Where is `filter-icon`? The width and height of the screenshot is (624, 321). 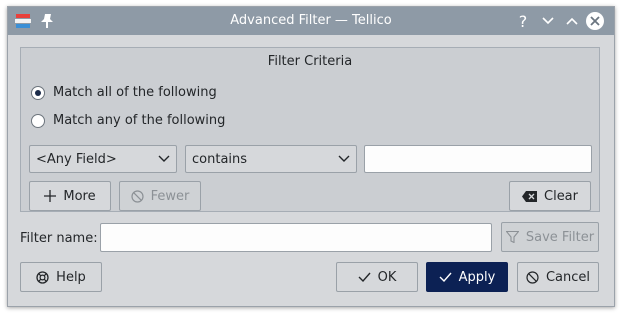
filter-icon is located at coordinates (512, 237).